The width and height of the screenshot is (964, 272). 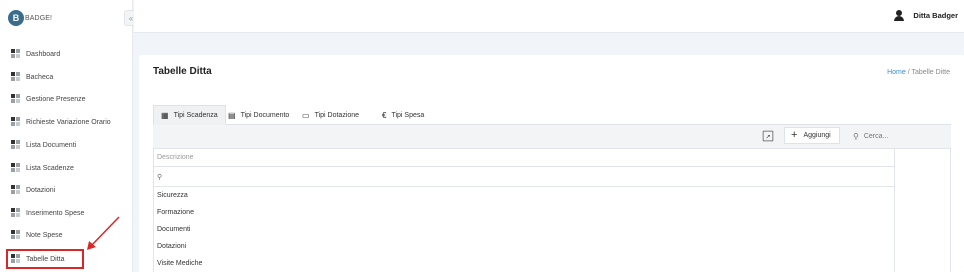 I want to click on tab-label: Tipi Dotazione, so click(x=337, y=115).